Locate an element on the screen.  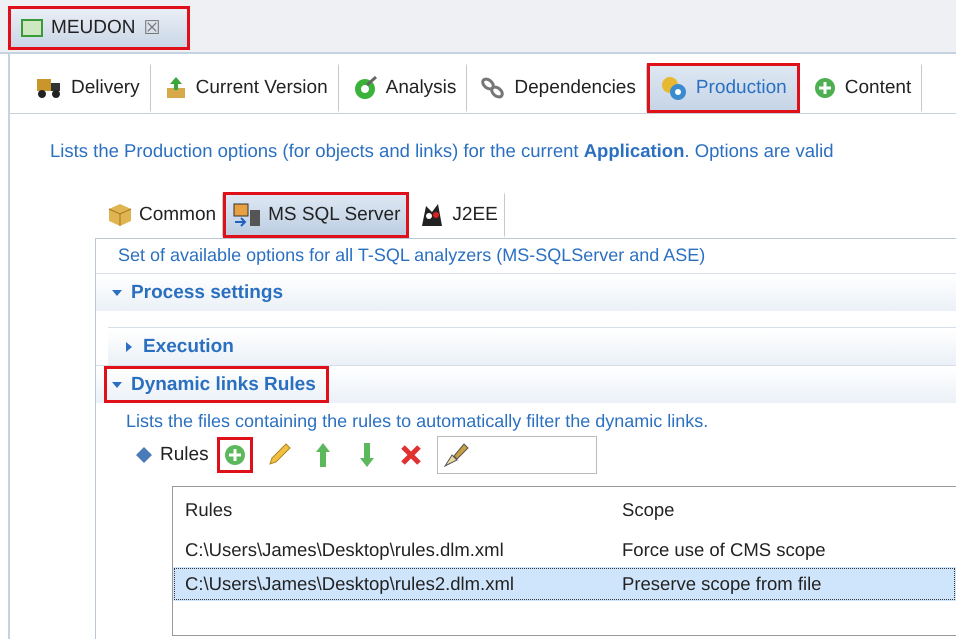
panel-description: Set of available options for all T-SQL analyzers (MS-SQLServer and ASE) is located at coordinates (412, 255).